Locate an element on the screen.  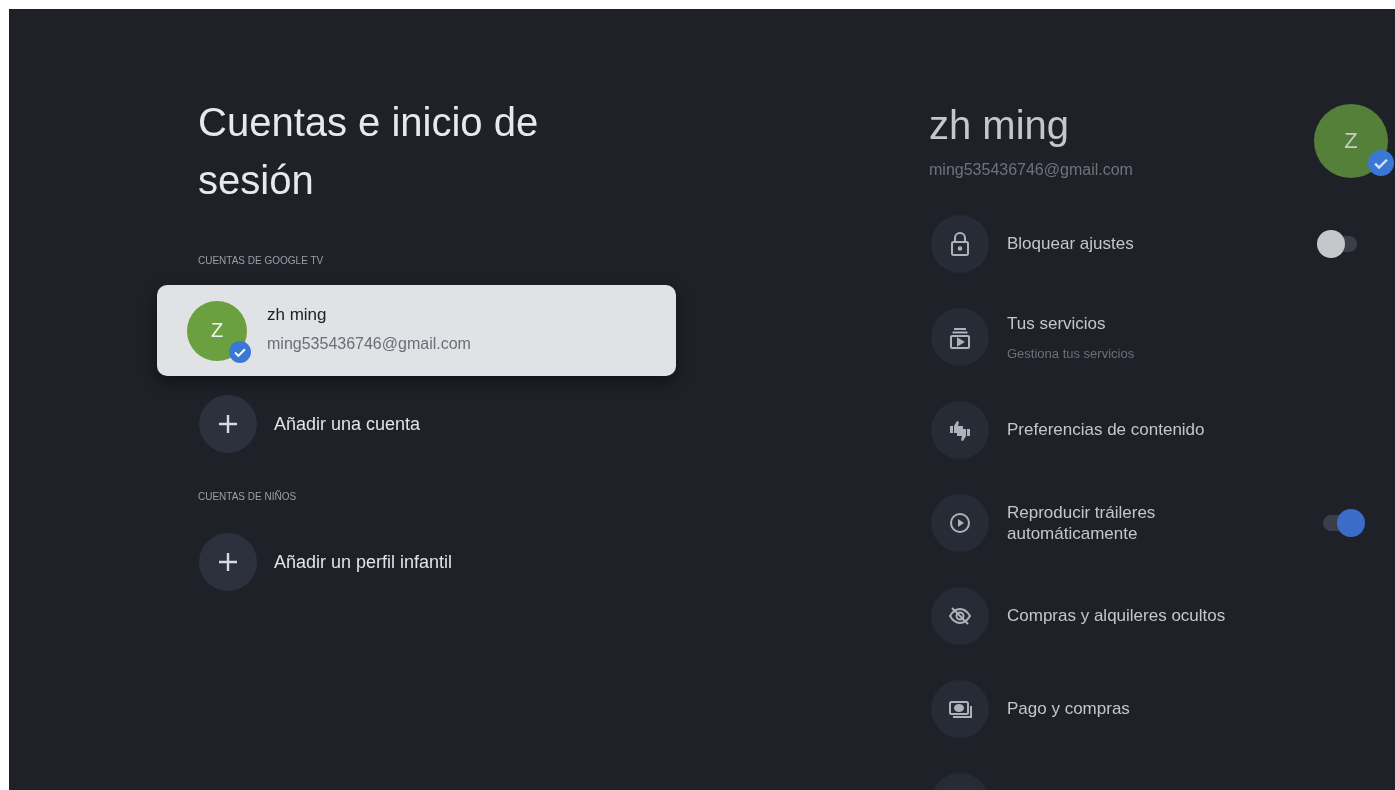
stacked-play-icon is located at coordinates (960, 336).